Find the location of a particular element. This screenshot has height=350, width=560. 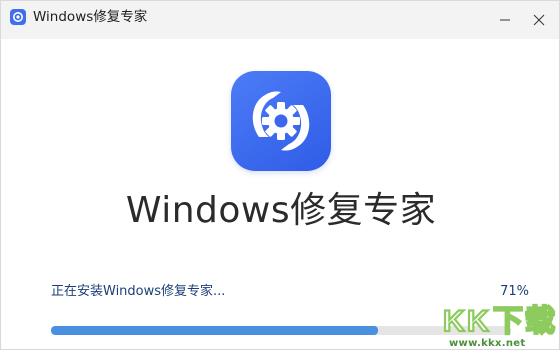

close-icon is located at coordinates (539, 20).